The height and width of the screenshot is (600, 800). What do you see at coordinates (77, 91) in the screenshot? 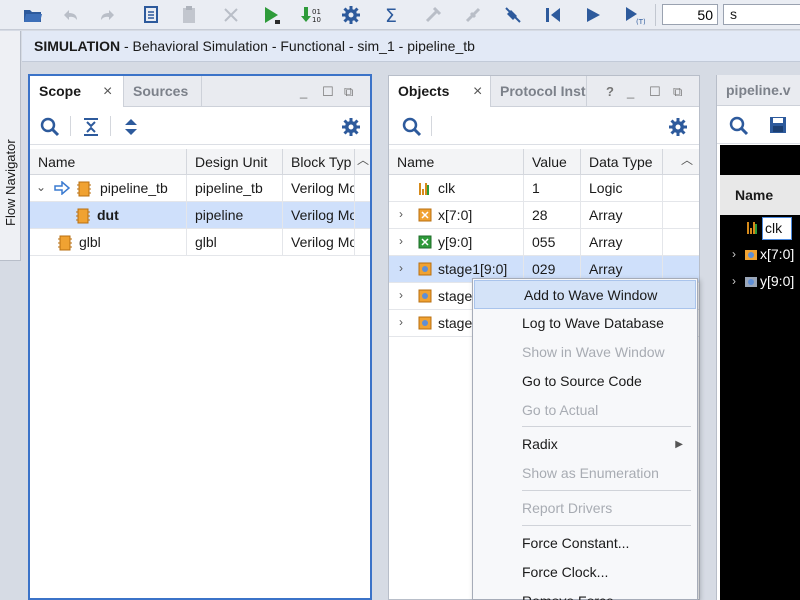
I see `tab-scope: Scope ×` at bounding box center [77, 91].